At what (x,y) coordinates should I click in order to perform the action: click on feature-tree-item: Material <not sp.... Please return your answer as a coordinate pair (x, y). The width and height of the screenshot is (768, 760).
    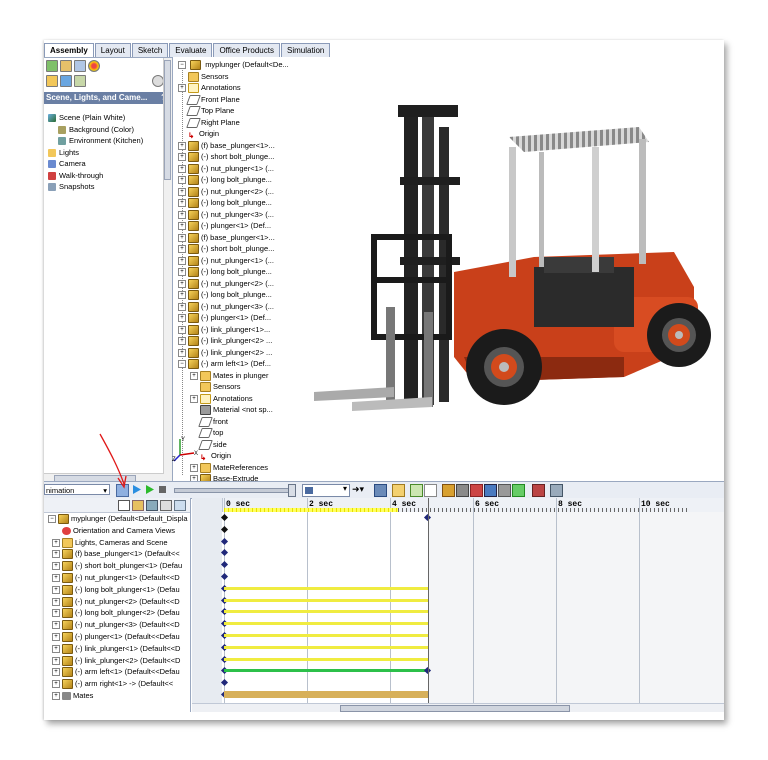
    Looking at the image, I should click on (232, 410).